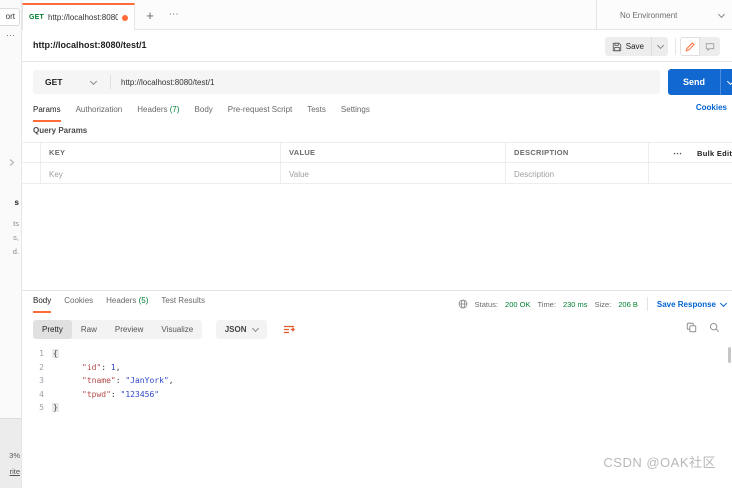 The image size is (732, 488). I want to click on table-row, so click(377, 173).